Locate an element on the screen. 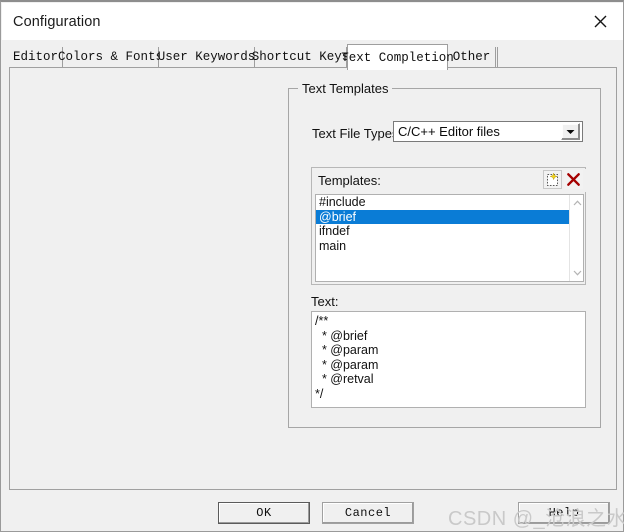 This screenshot has width=624, height=532. close-button is located at coordinates (600, 21).